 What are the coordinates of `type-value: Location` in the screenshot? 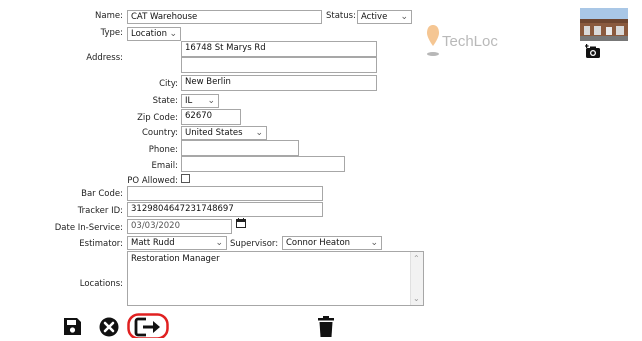 It's located at (149, 34).